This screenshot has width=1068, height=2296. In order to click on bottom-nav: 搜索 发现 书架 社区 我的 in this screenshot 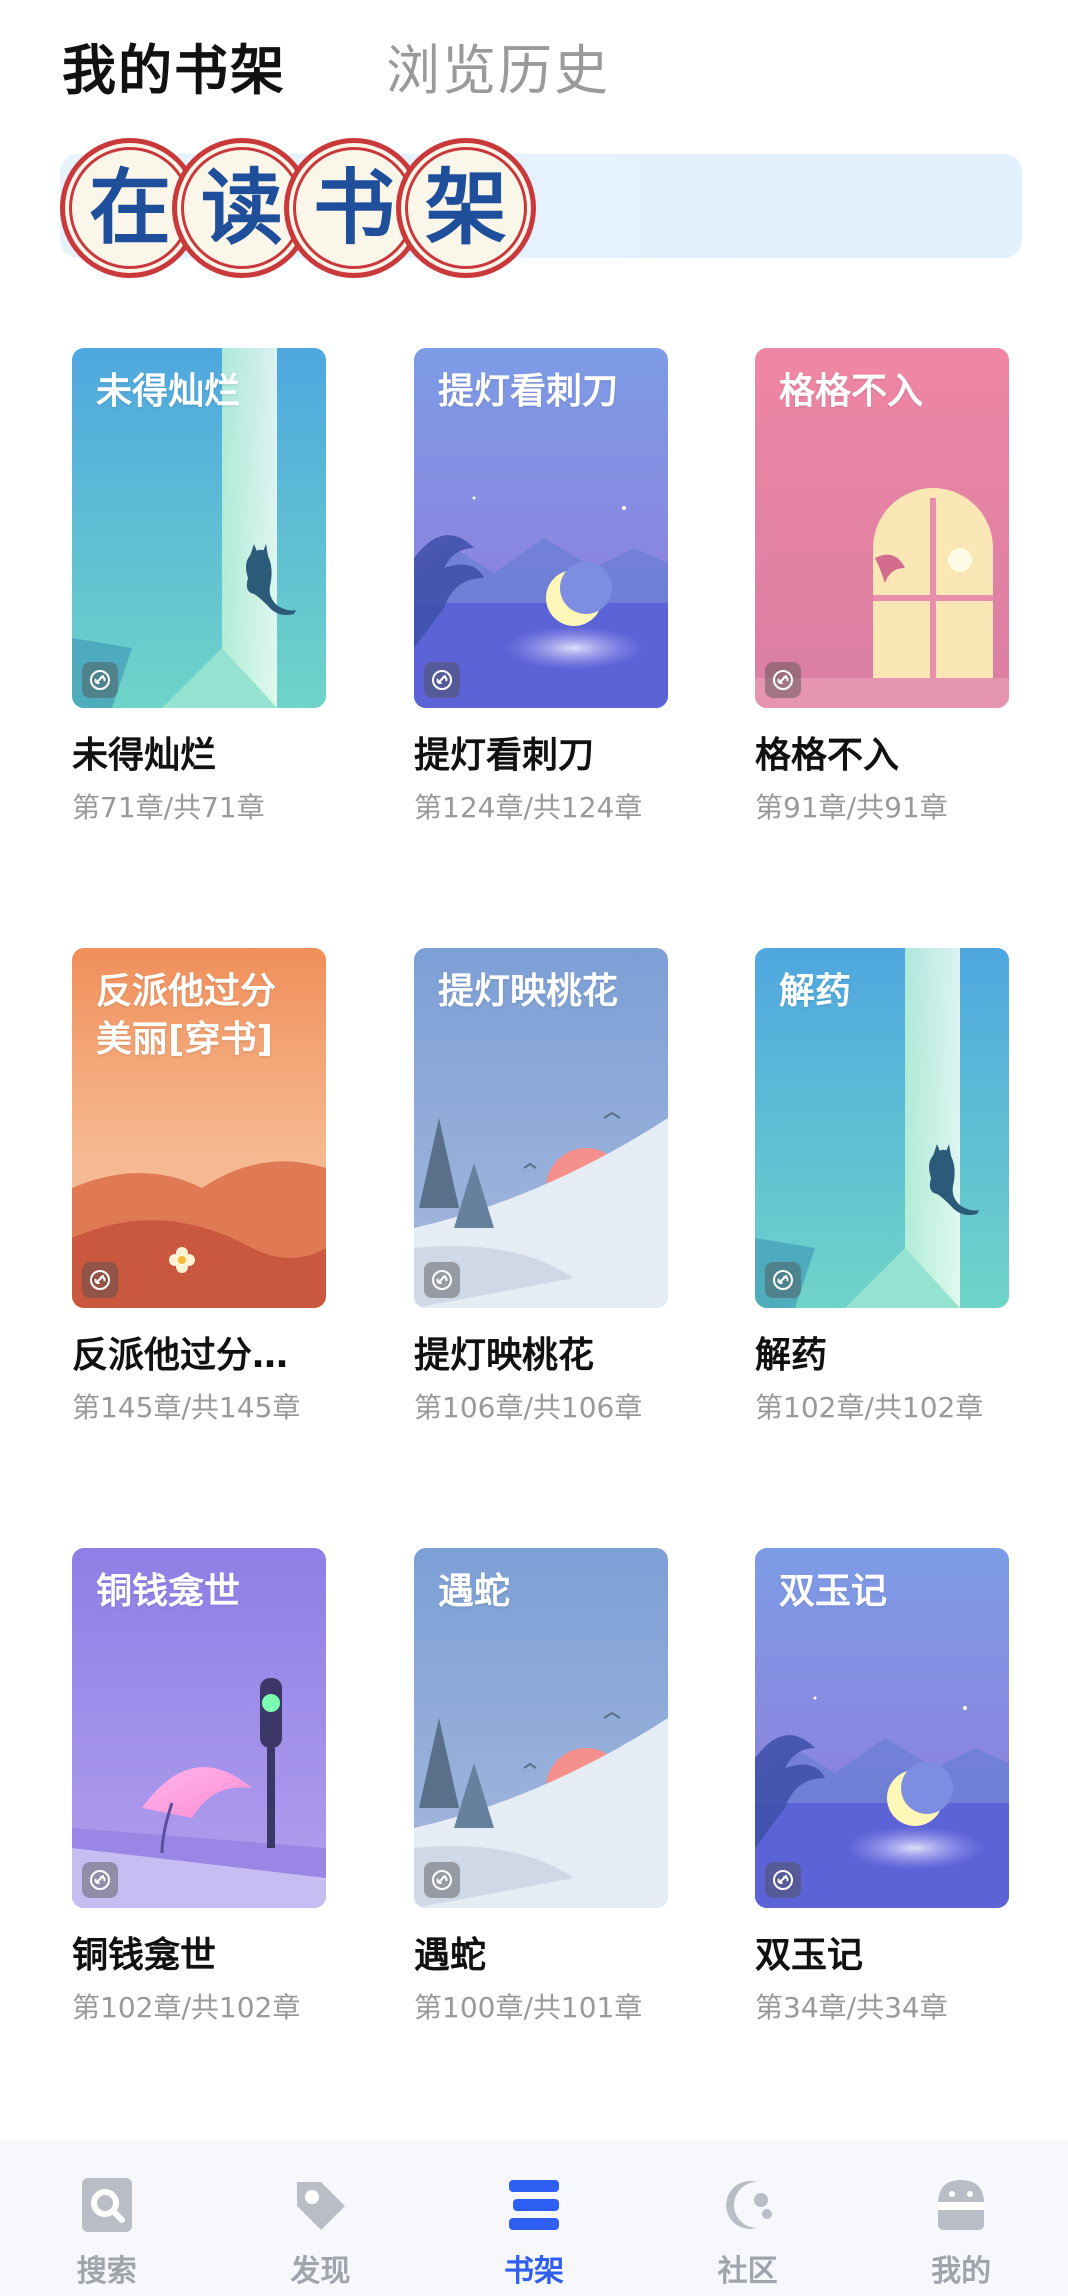, I will do `click(534, 2218)`.